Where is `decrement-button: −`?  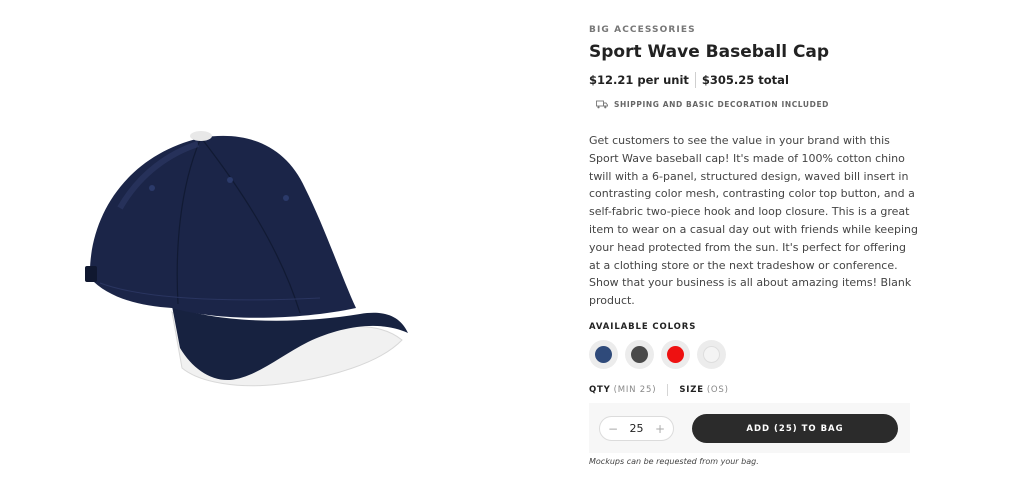 decrement-button: − is located at coordinates (613, 429).